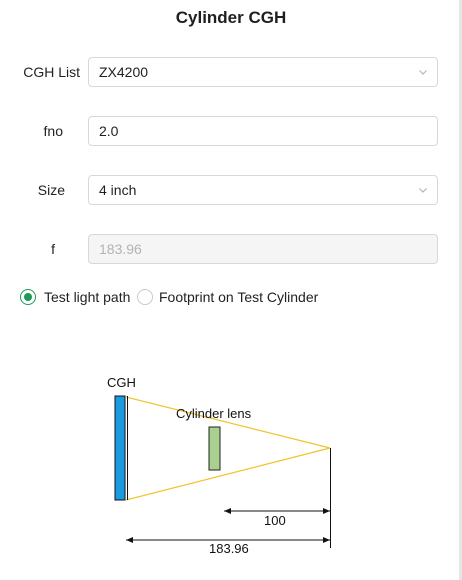 The image size is (462, 580). I want to click on upper-ray, so click(228, 422).